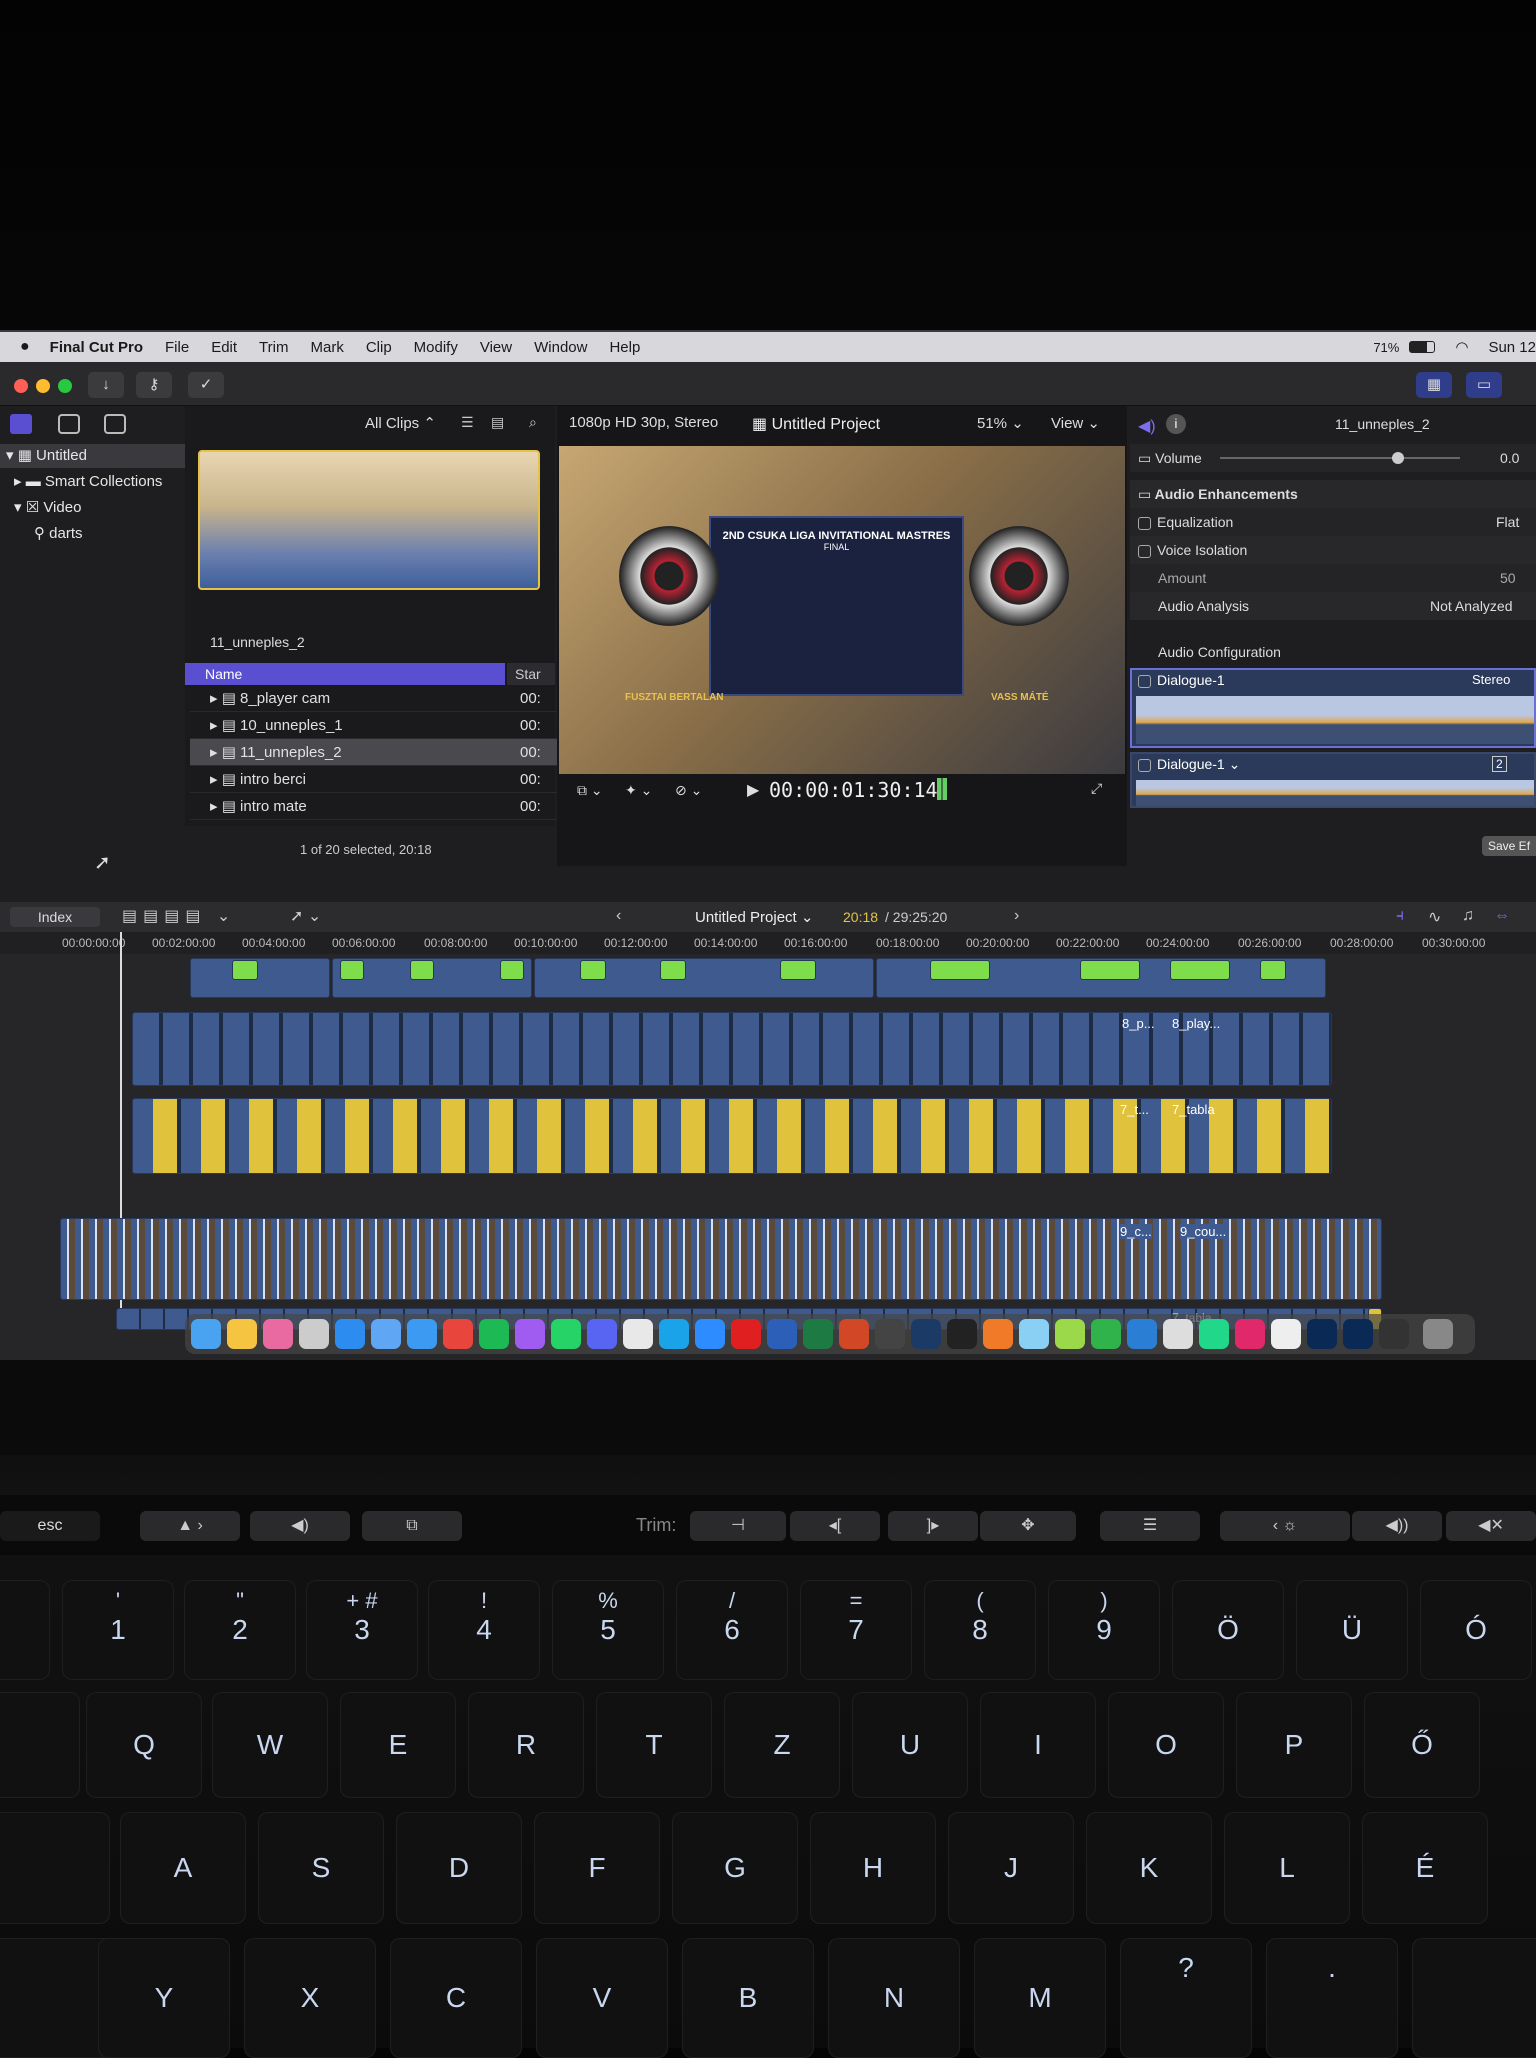  Describe the element at coordinates (92, 534) in the screenshot. I see `sidebar-item-darts: ⚲ darts` at that location.